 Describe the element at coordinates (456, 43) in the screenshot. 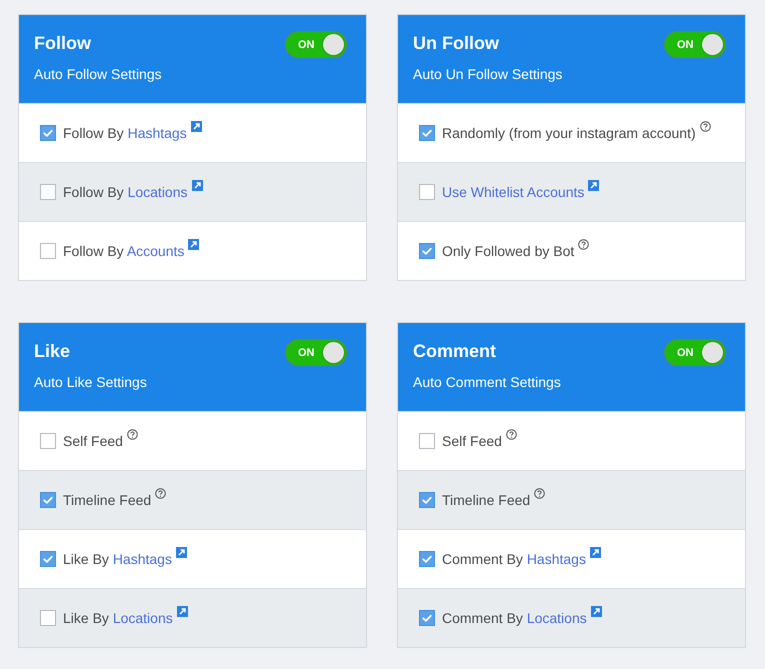

I see `card-title: Un Follow` at that location.